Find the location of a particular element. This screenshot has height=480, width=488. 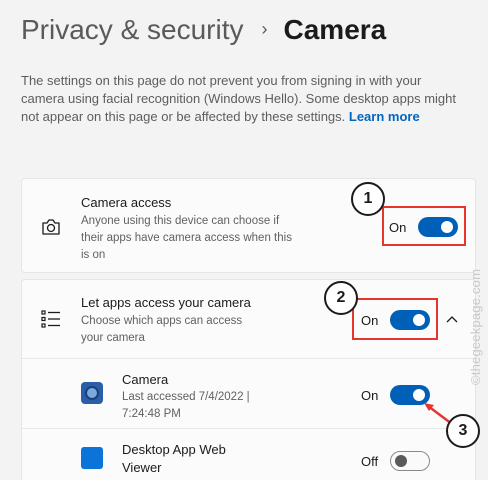

annotation-badge-3: 3 is located at coordinates (463, 431).